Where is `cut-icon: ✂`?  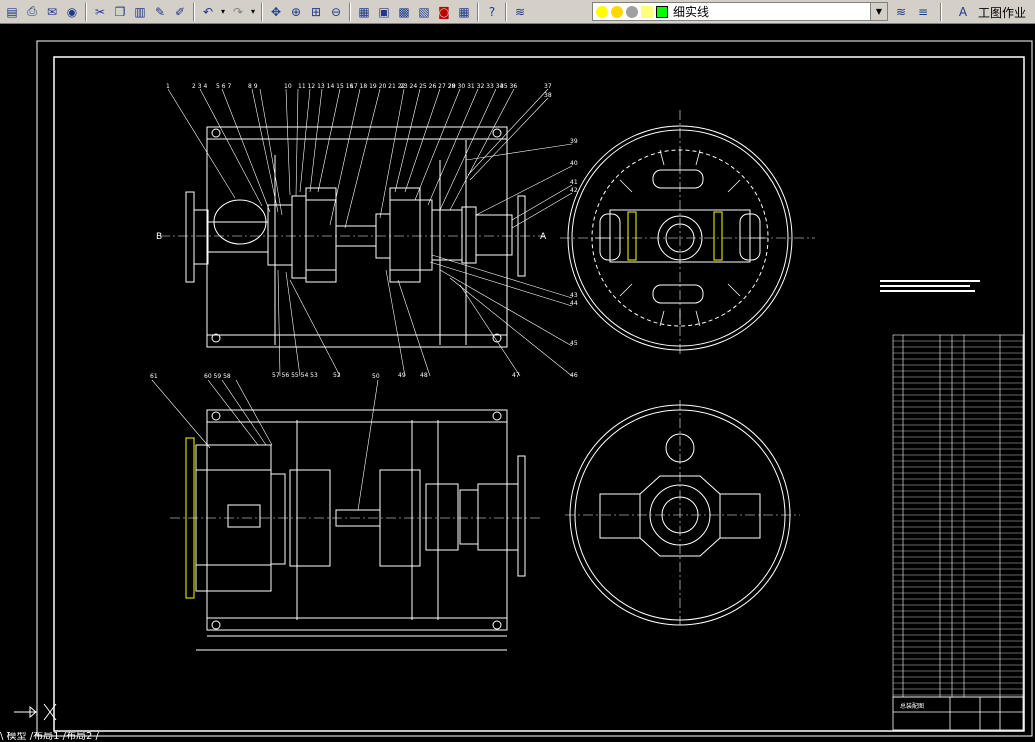 cut-icon: ✂ is located at coordinates (100, 12).